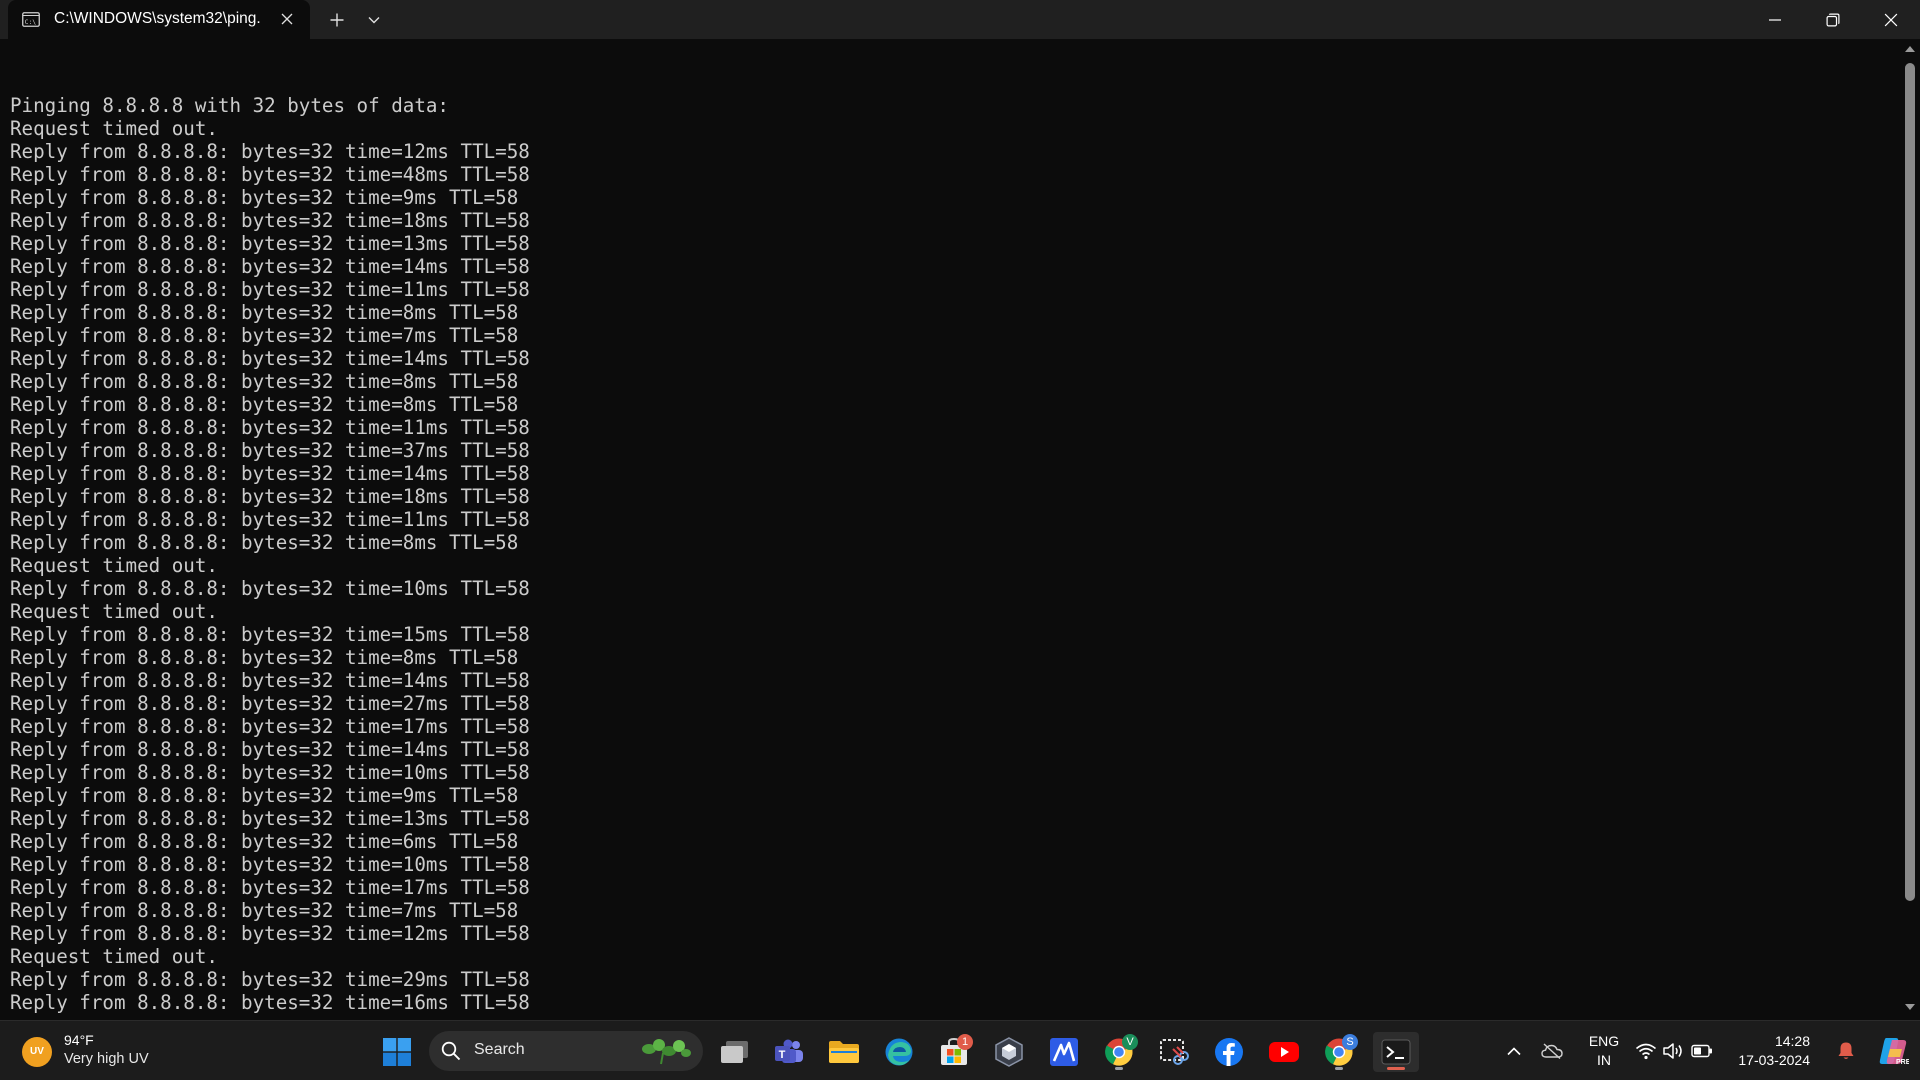 This screenshot has height=1080, width=1920. I want to click on scroll-thumb, so click(1910, 482).